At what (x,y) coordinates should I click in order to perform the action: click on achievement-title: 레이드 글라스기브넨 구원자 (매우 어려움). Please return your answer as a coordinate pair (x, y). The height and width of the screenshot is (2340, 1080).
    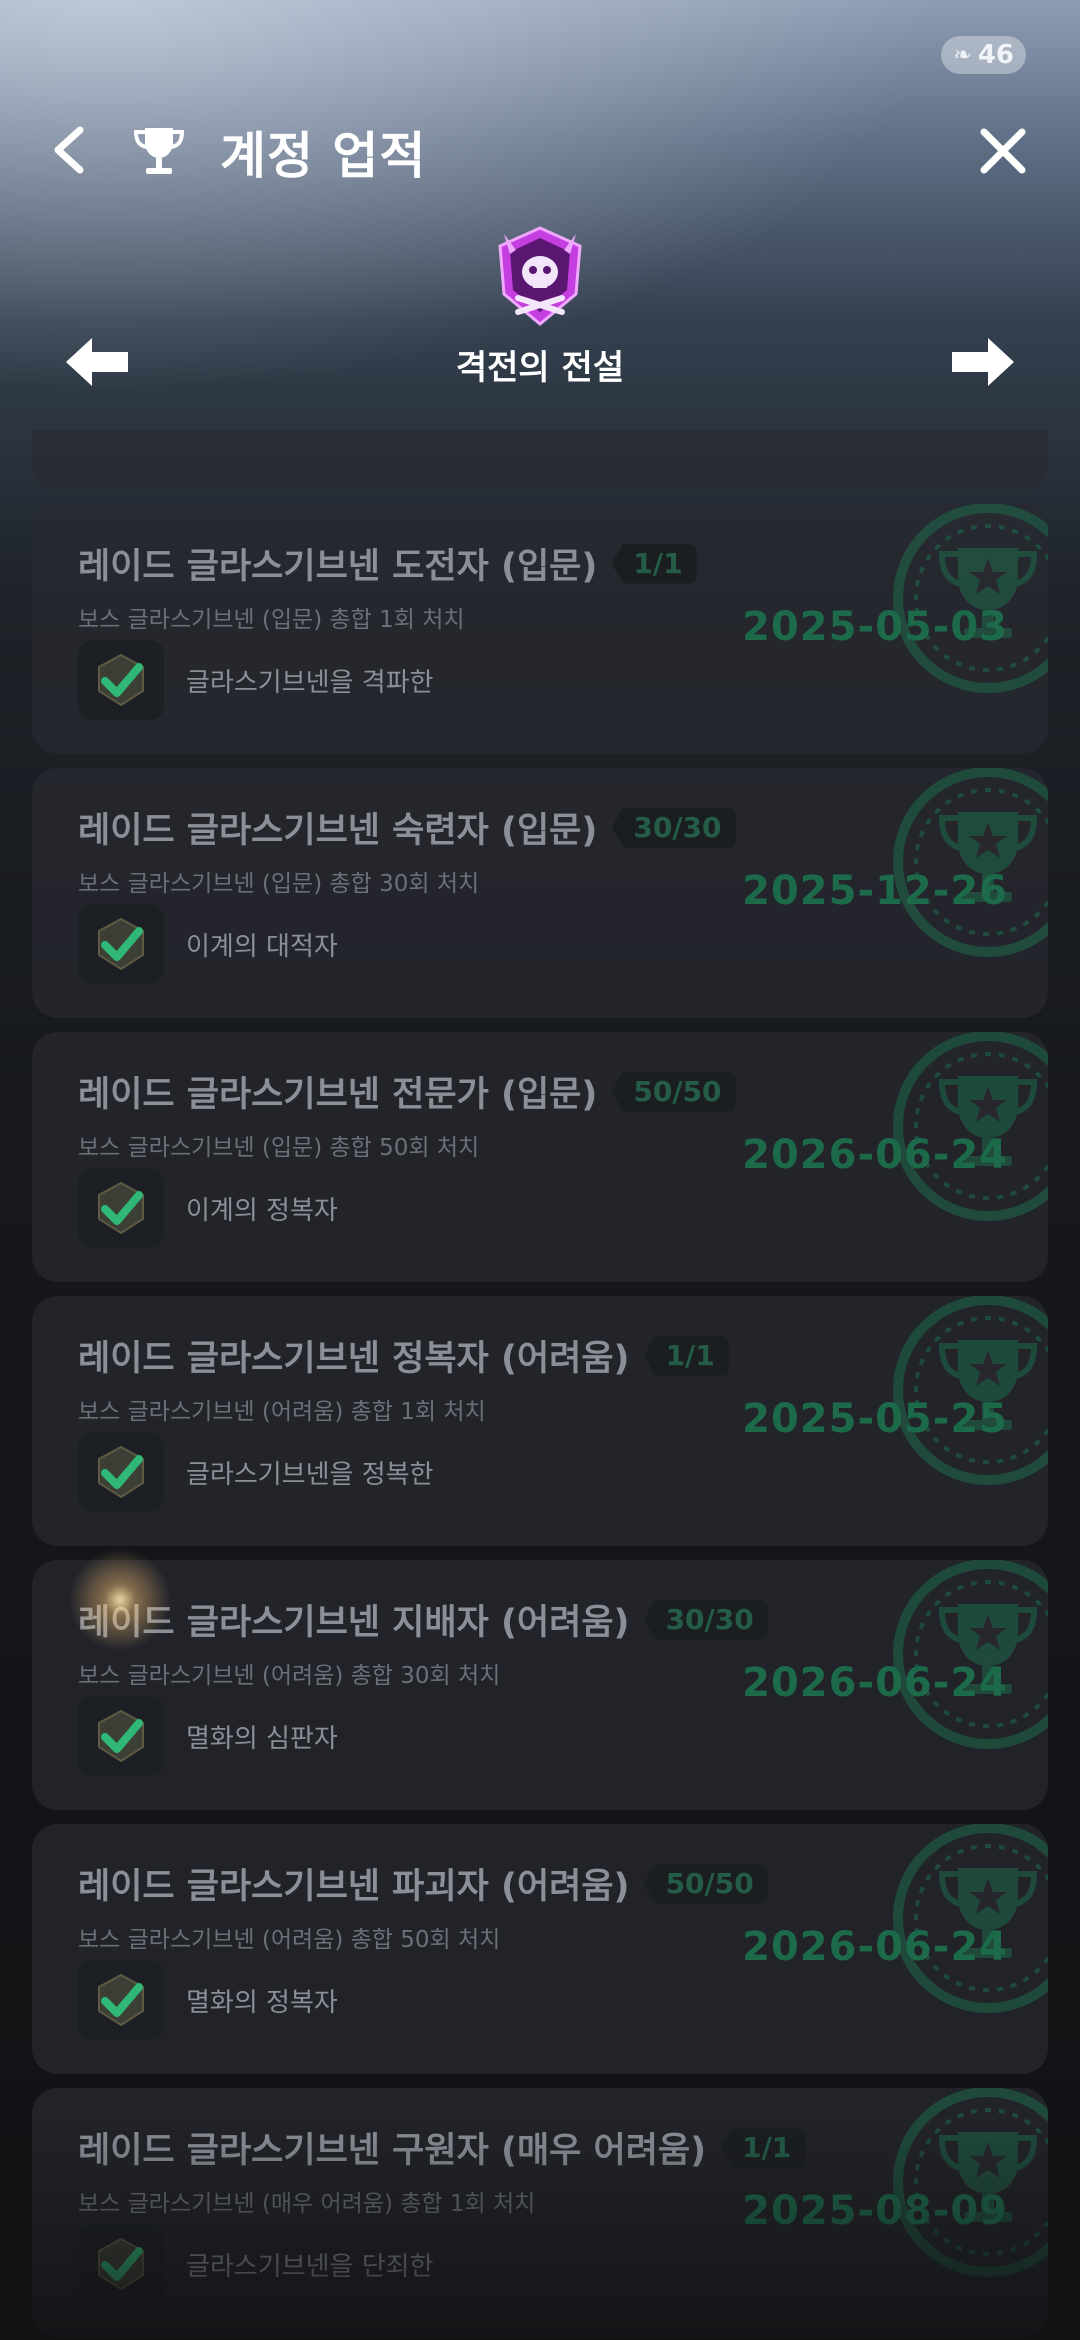
    Looking at the image, I should click on (392, 2151).